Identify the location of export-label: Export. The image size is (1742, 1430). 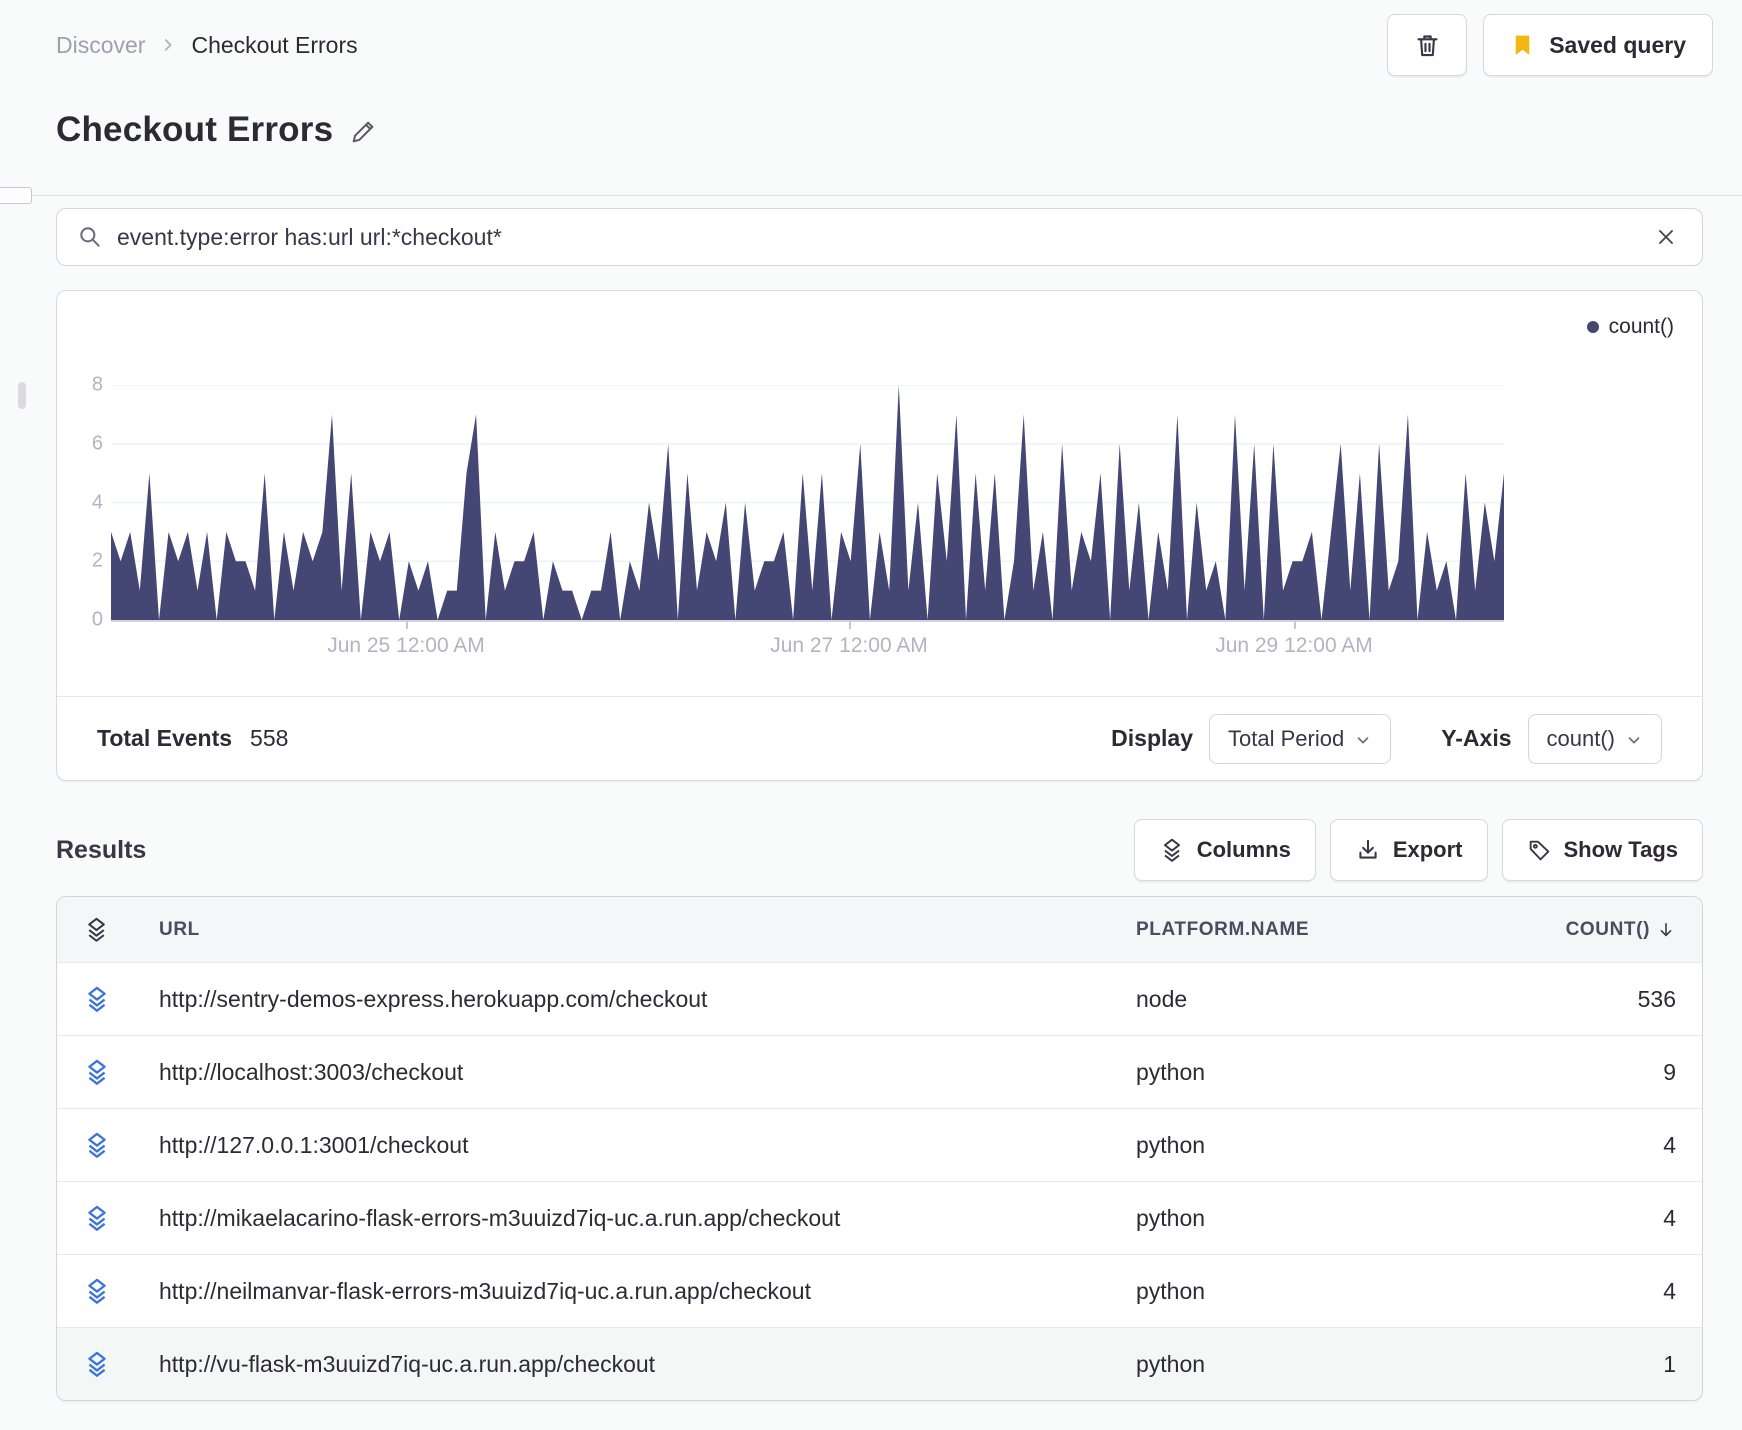
(1427, 849).